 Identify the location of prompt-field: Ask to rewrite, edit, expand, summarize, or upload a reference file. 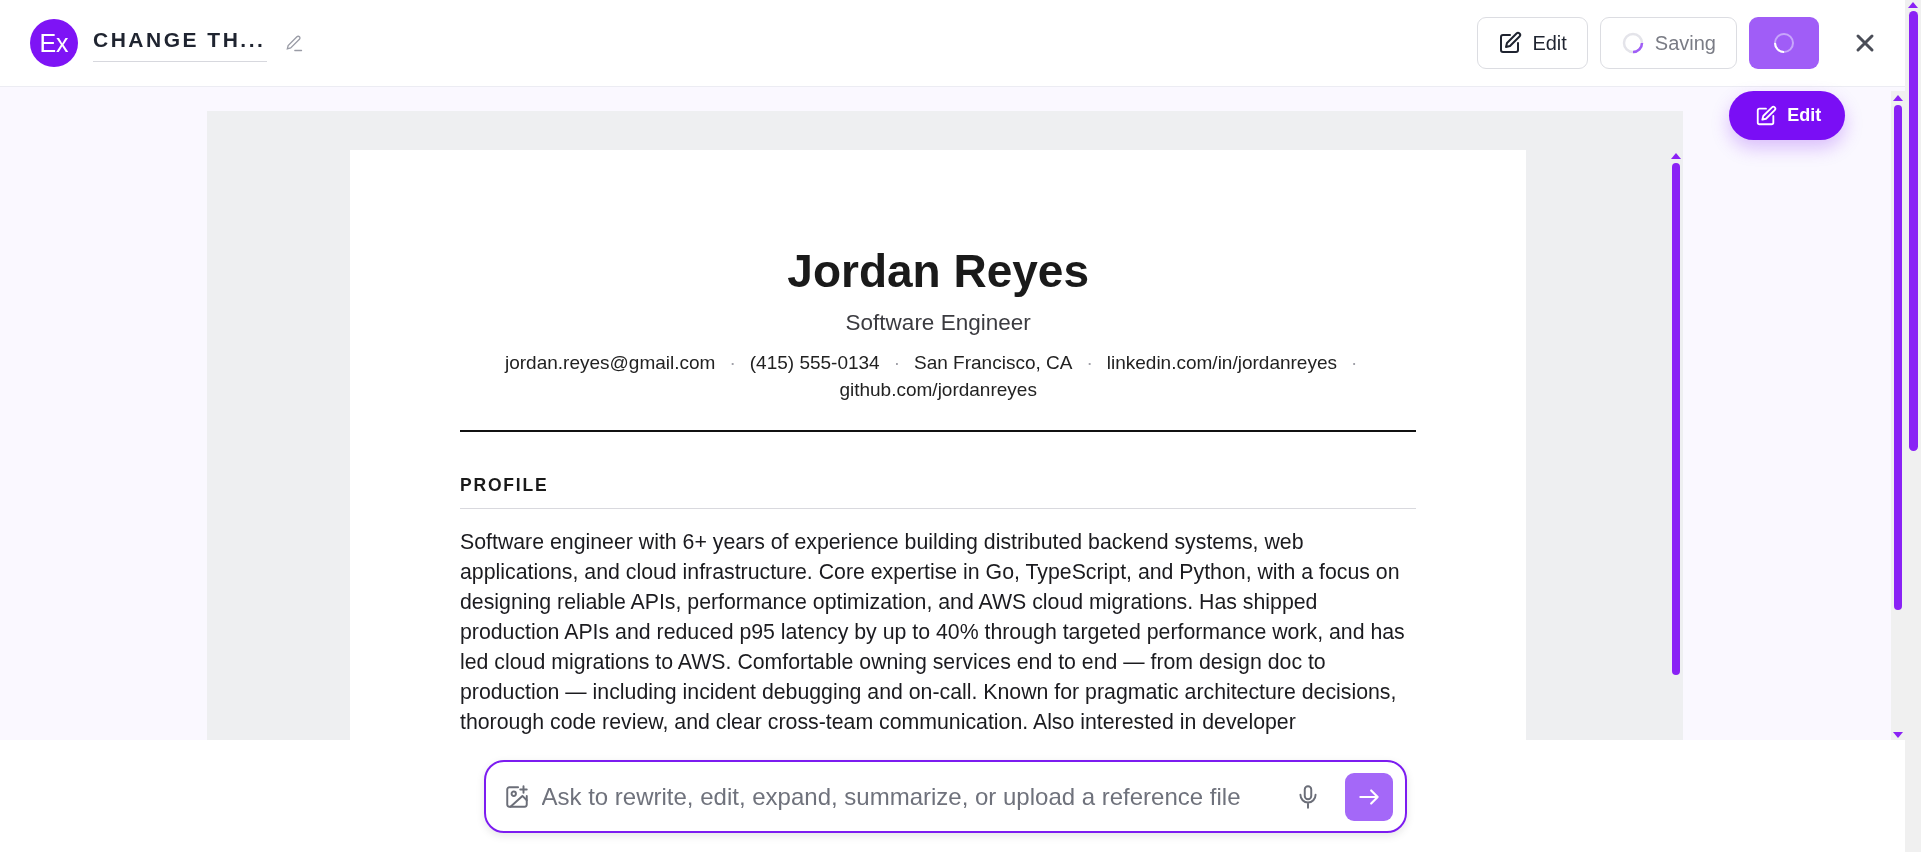
(912, 796).